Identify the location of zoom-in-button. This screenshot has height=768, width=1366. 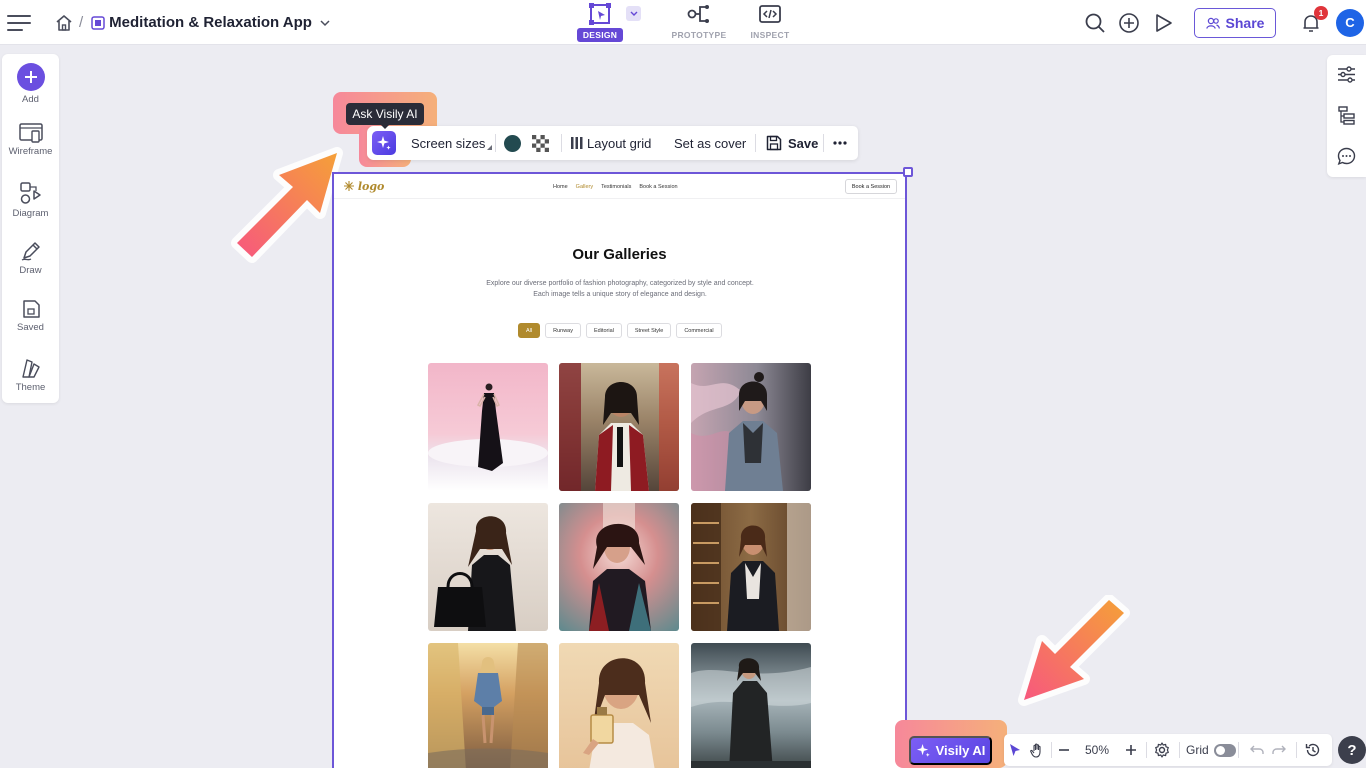
(1131, 750).